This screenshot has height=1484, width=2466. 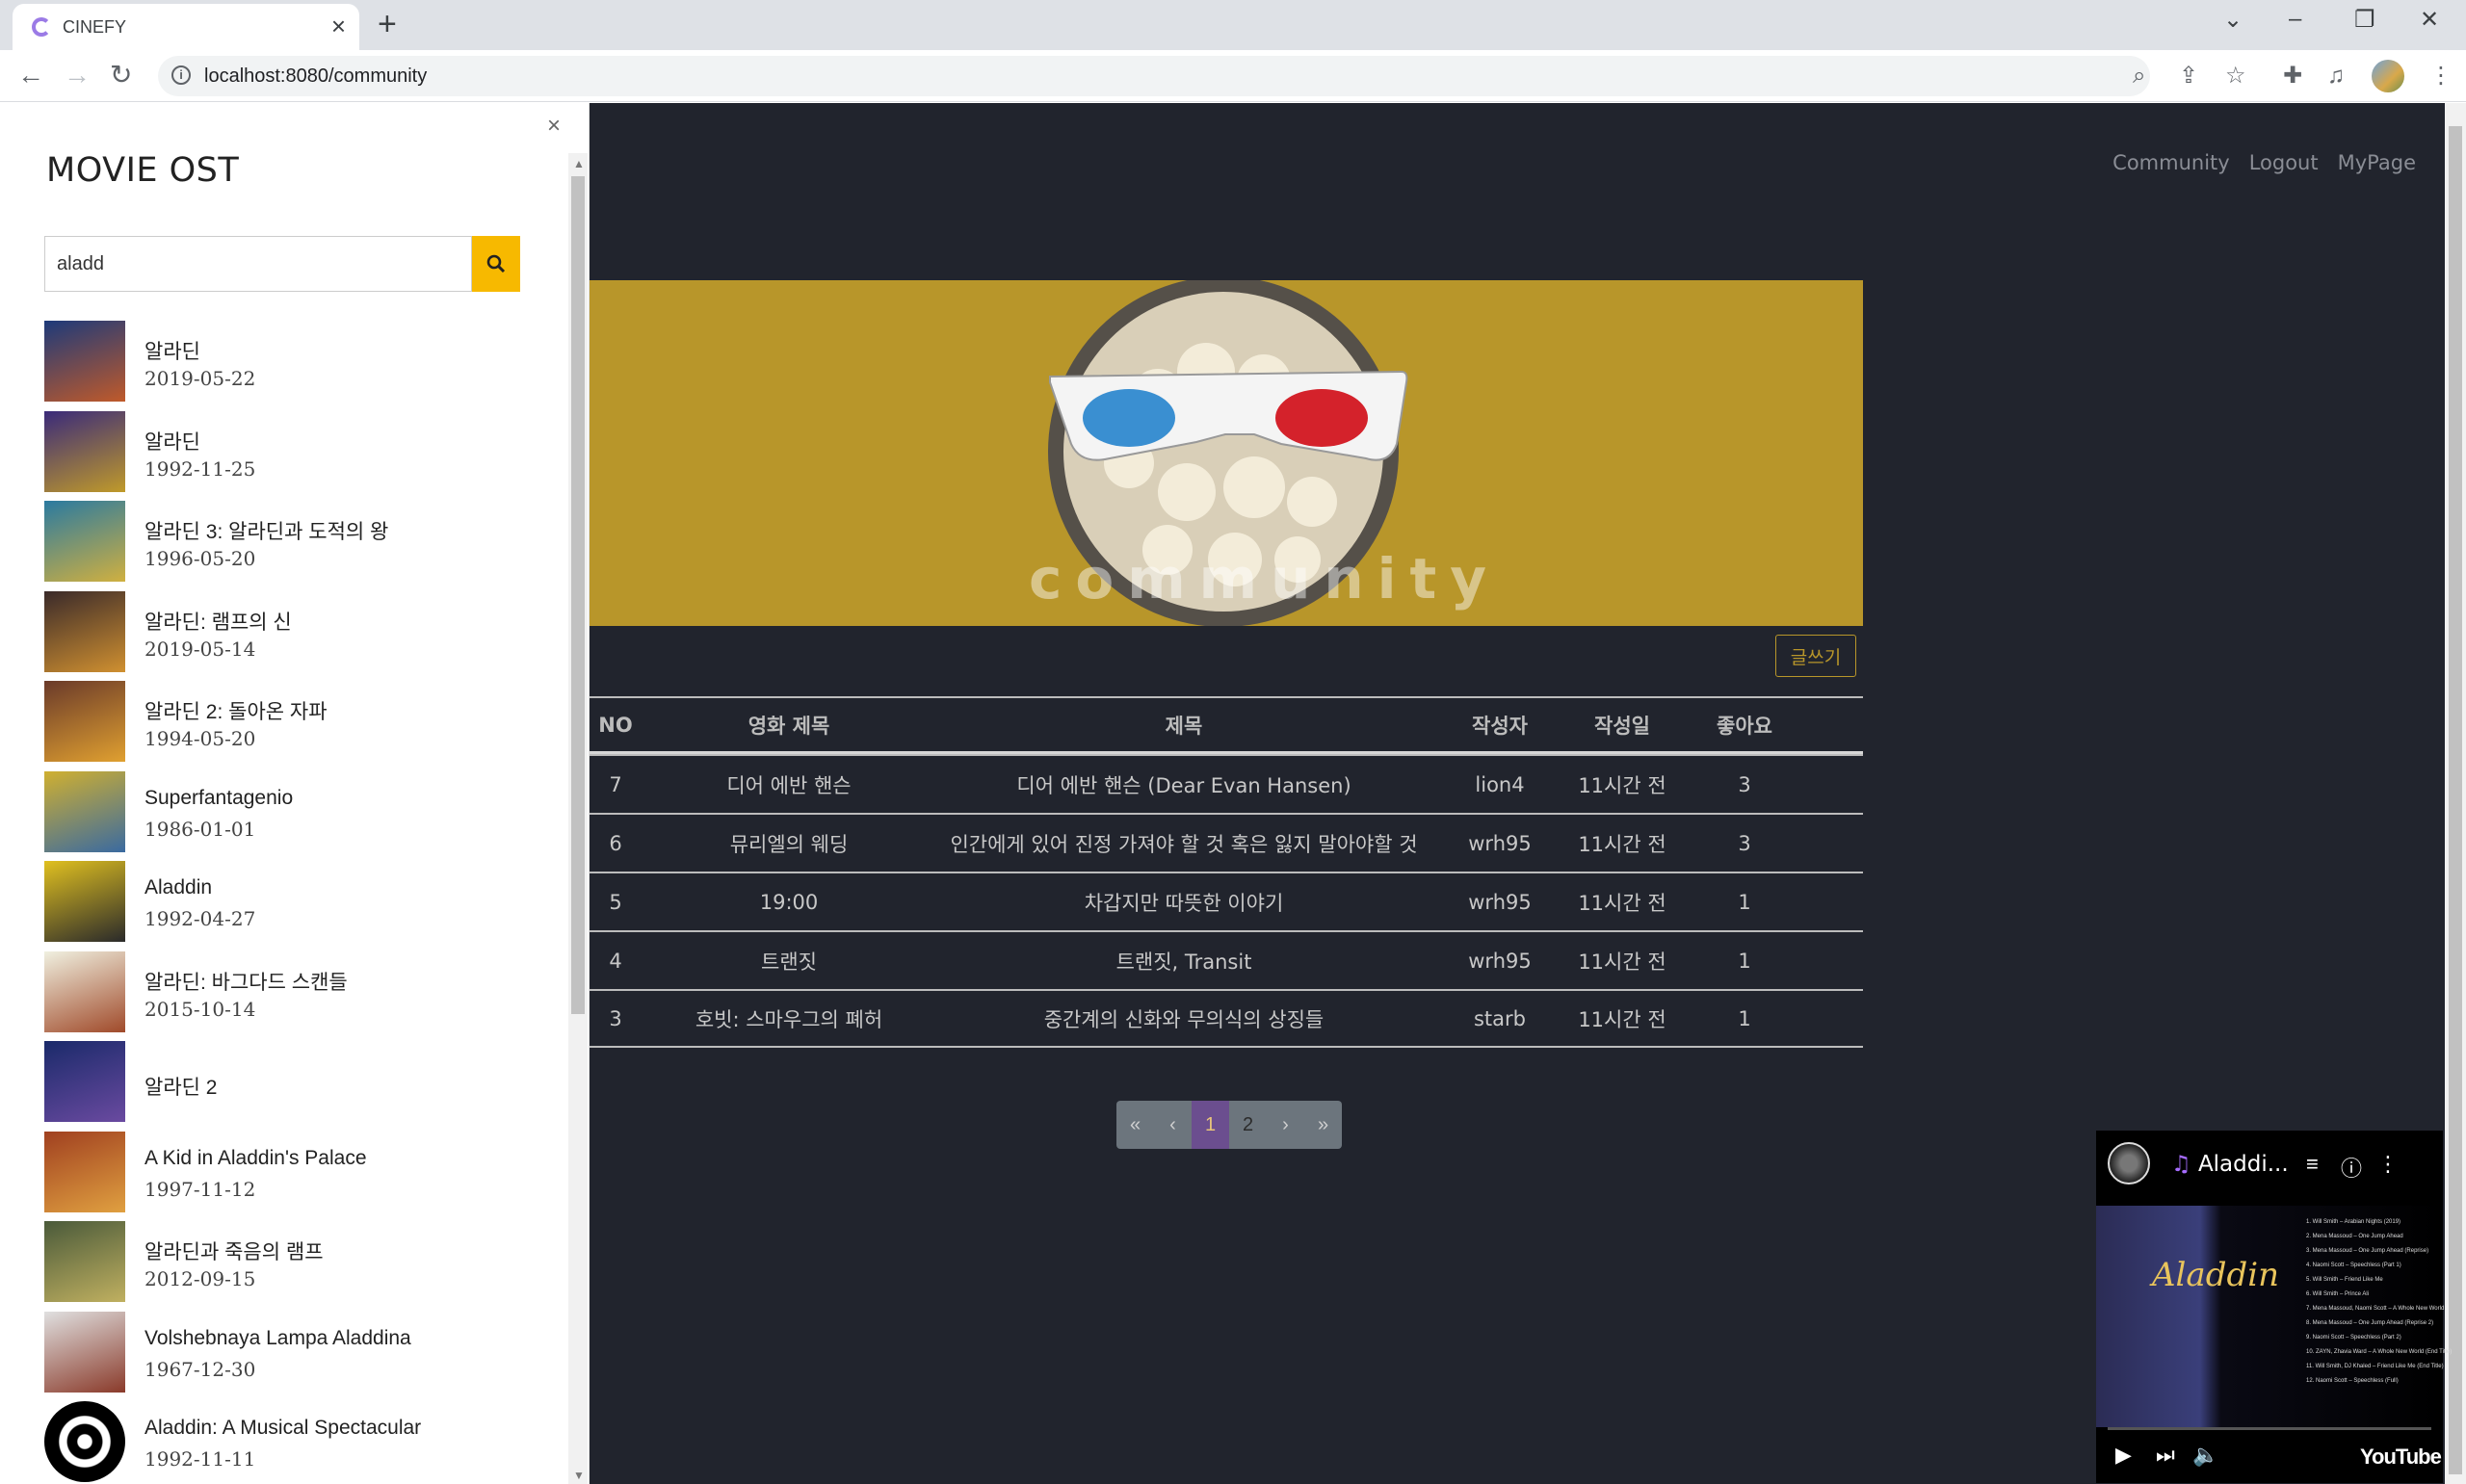 I want to click on tab-search-chevron-icon: ⌄, so click(x=2233, y=20).